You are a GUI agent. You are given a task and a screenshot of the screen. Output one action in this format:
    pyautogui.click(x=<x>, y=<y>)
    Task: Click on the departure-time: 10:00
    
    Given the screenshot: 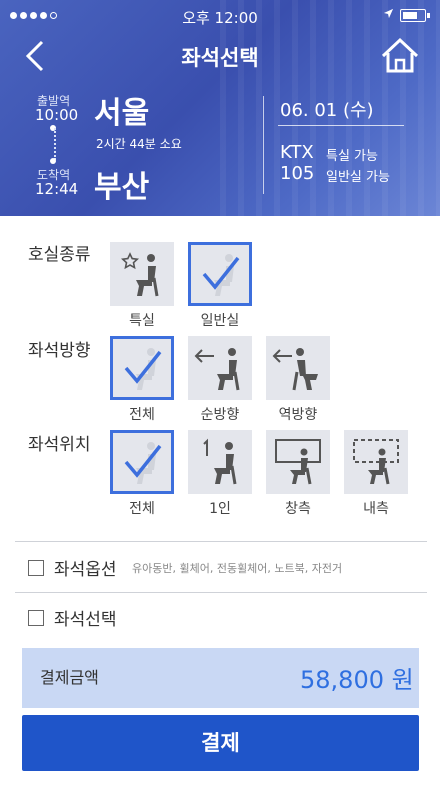 What is the action you would take?
    pyautogui.click(x=57, y=115)
    